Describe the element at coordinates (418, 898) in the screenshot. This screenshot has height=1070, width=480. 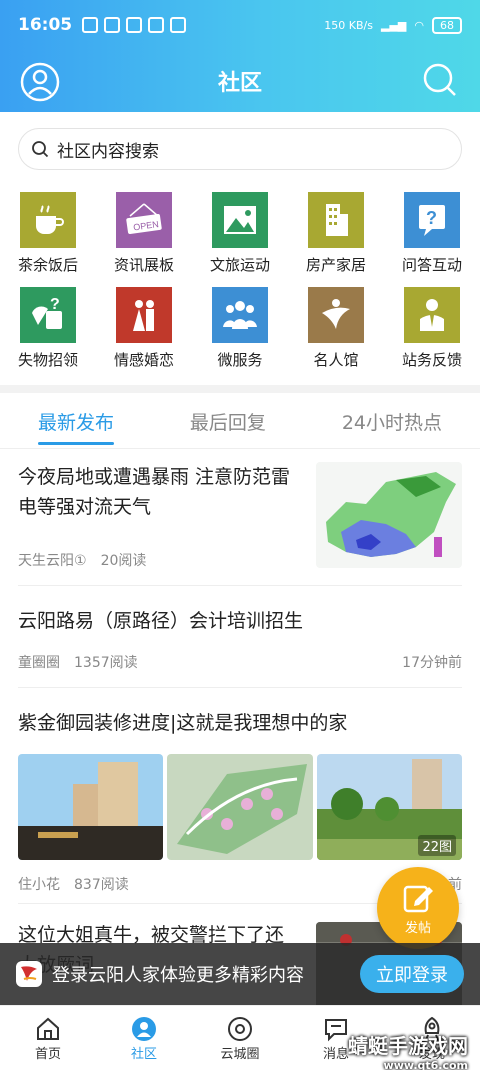
I see `edit-icon` at that location.